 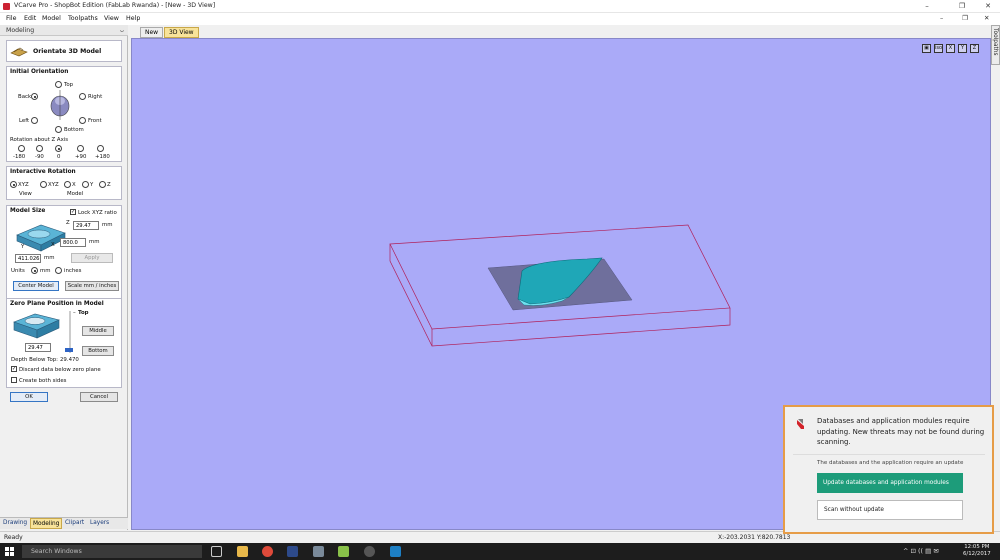 I want to click on vcarve-icon, so click(x=292, y=551).